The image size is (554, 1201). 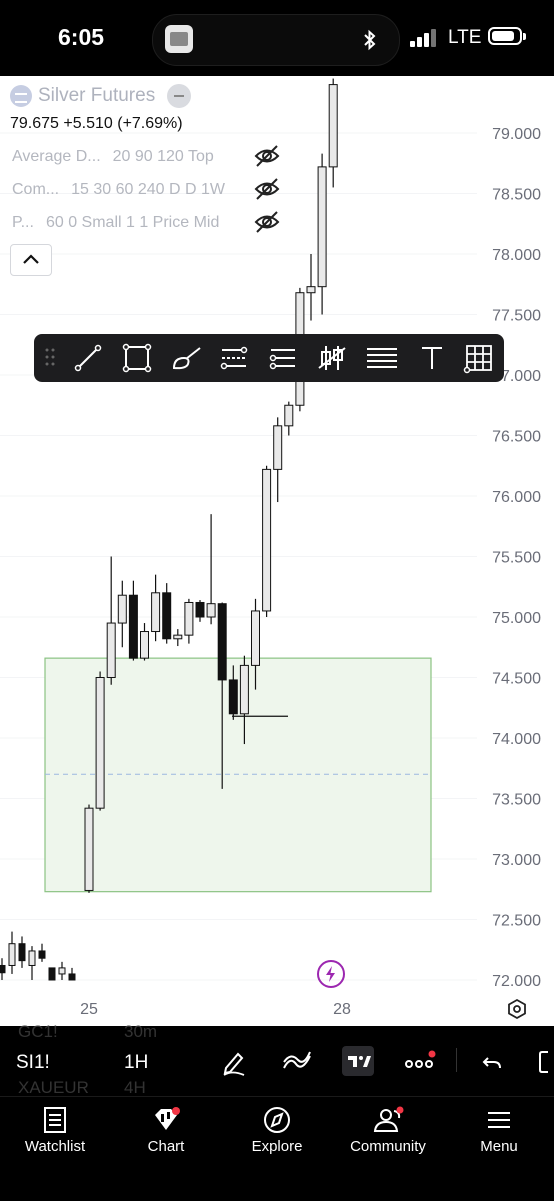 What do you see at coordinates (113, 157) in the screenshot?
I see `indicator-row: Average D... 20 90 120 Top` at bounding box center [113, 157].